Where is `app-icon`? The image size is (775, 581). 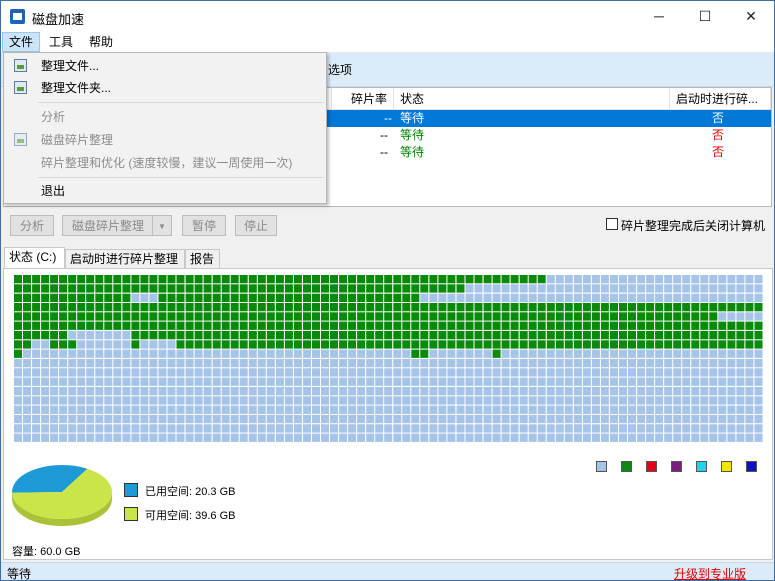 app-icon is located at coordinates (17, 16).